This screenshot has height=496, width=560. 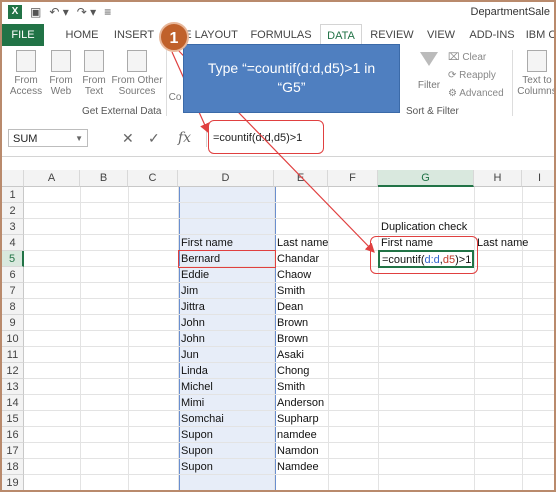 I want to click on row-header: 10, so click(x=13, y=339).